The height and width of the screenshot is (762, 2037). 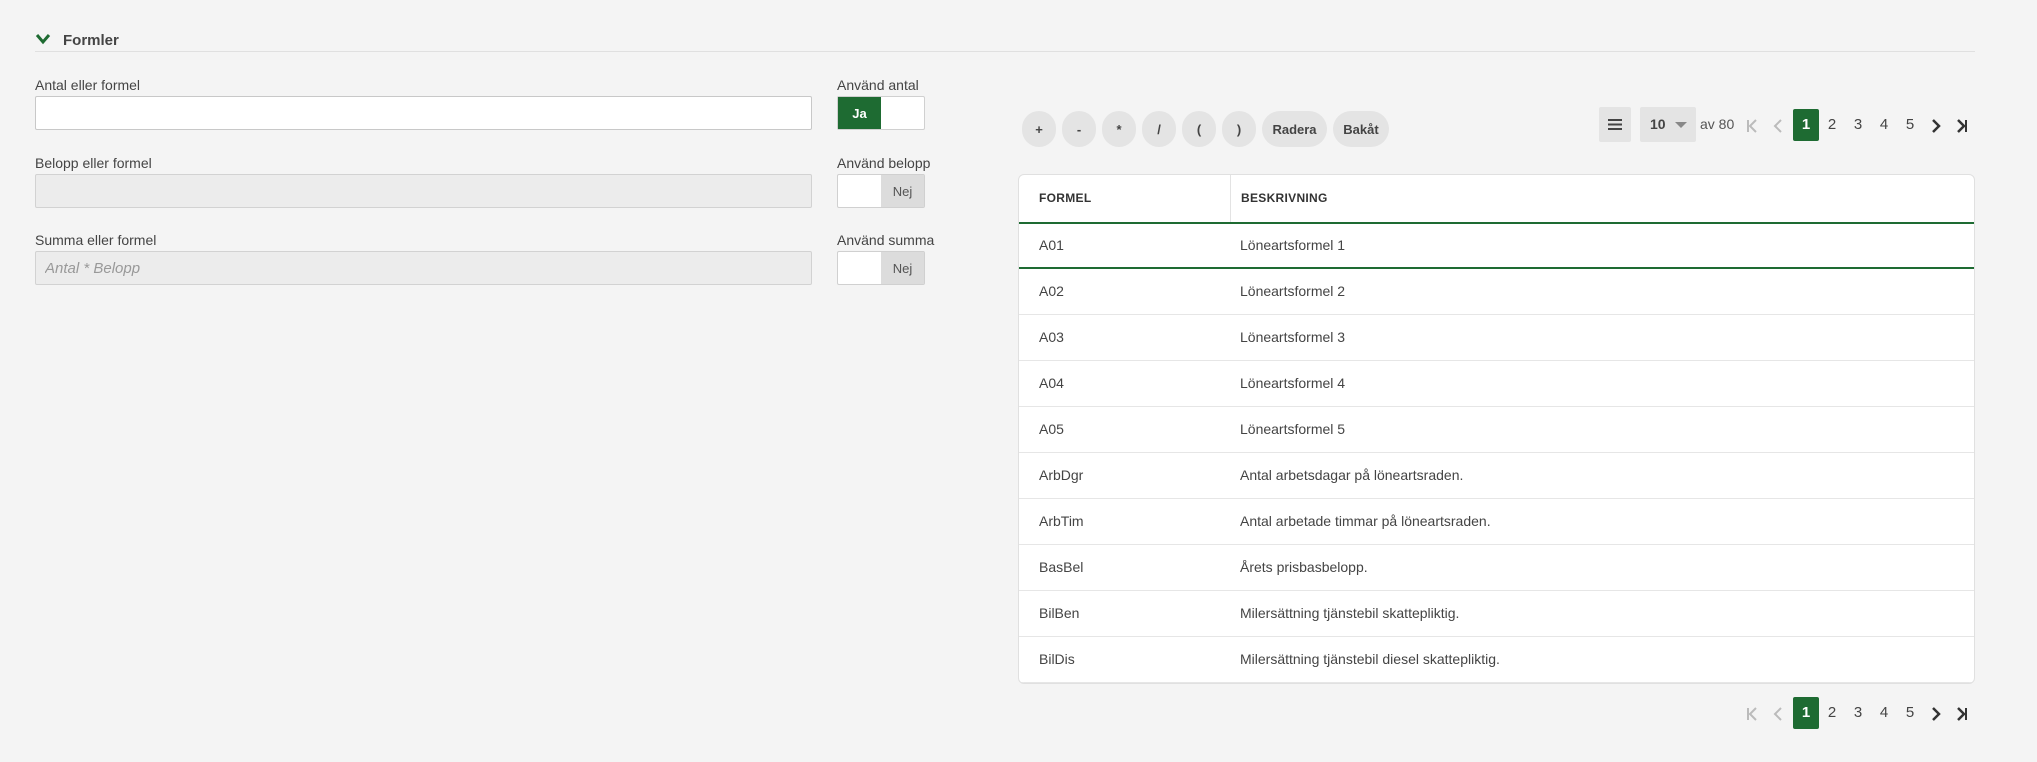 What do you see at coordinates (1496, 568) in the screenshot?
I see `table-row: BasBel Årets prisbasbelopp.` at bounding box center [1496, 568].